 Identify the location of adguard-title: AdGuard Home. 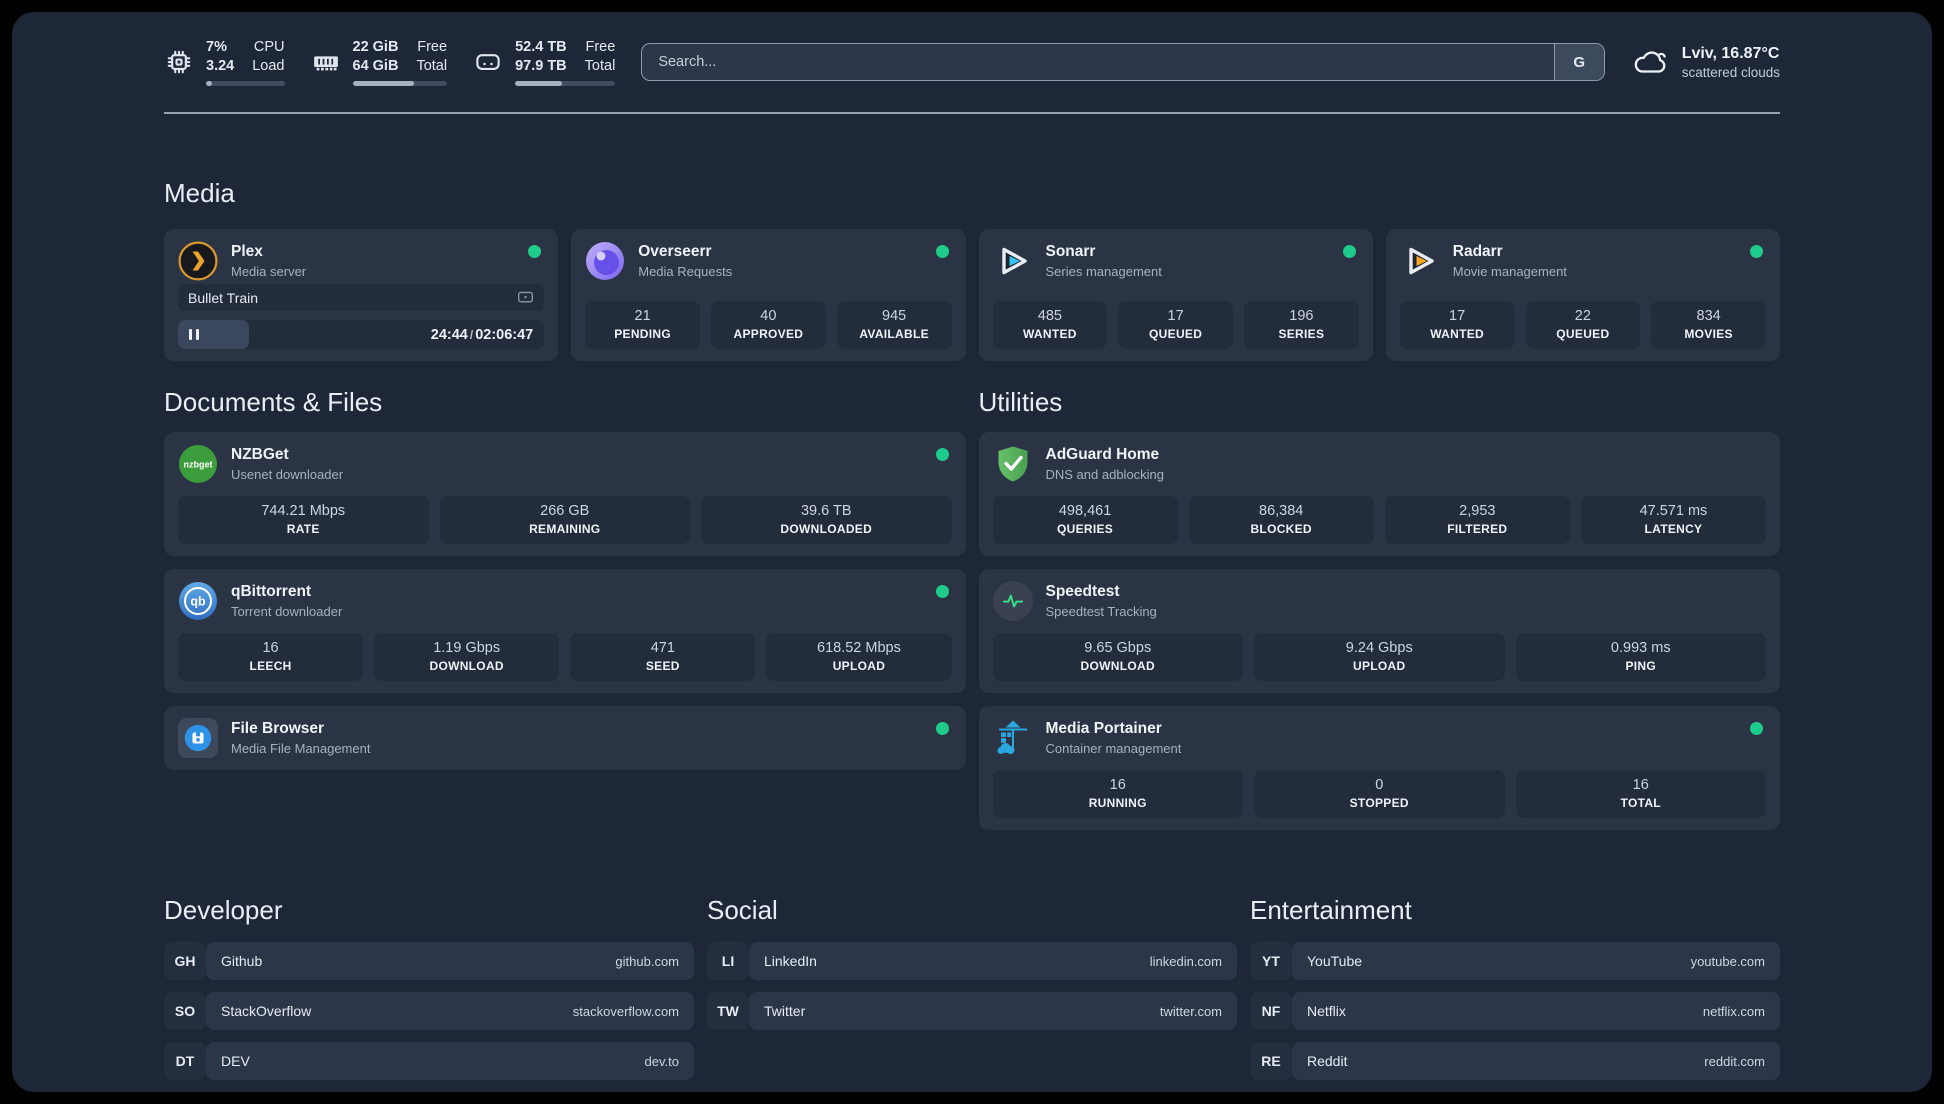
(1102, 455).